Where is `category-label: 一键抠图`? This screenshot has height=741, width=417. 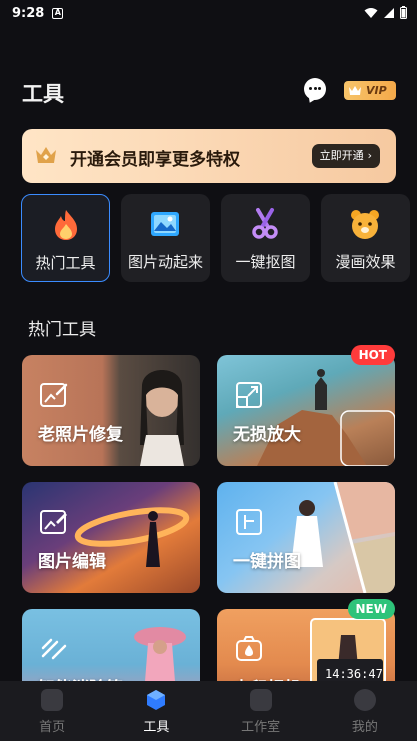
category-label: 一键抠图 is located at coordinates (265, 262).